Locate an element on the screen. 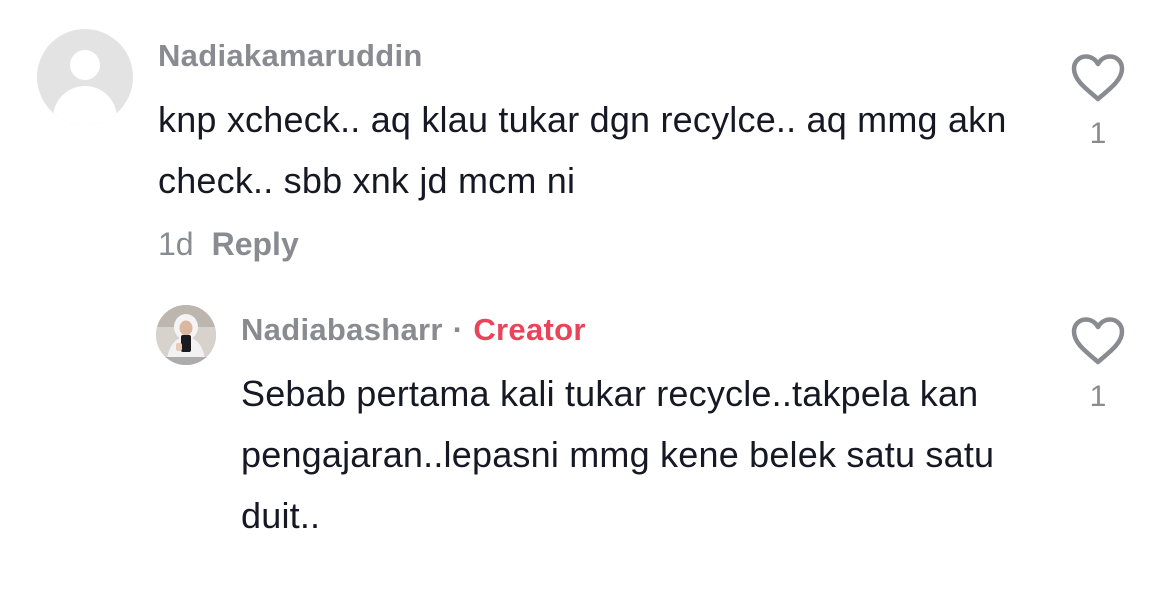 The height and width of the screenshot is (611, 1170). reply-like-count: 1 is located at coordinates (1098, 396).